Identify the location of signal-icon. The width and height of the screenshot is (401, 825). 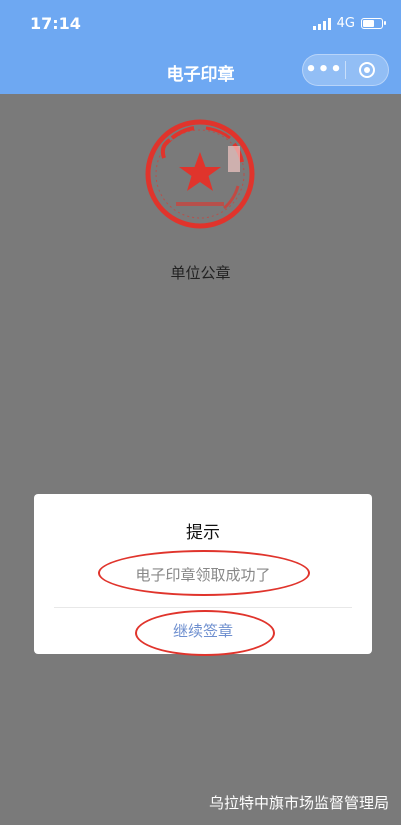
(321, 23).